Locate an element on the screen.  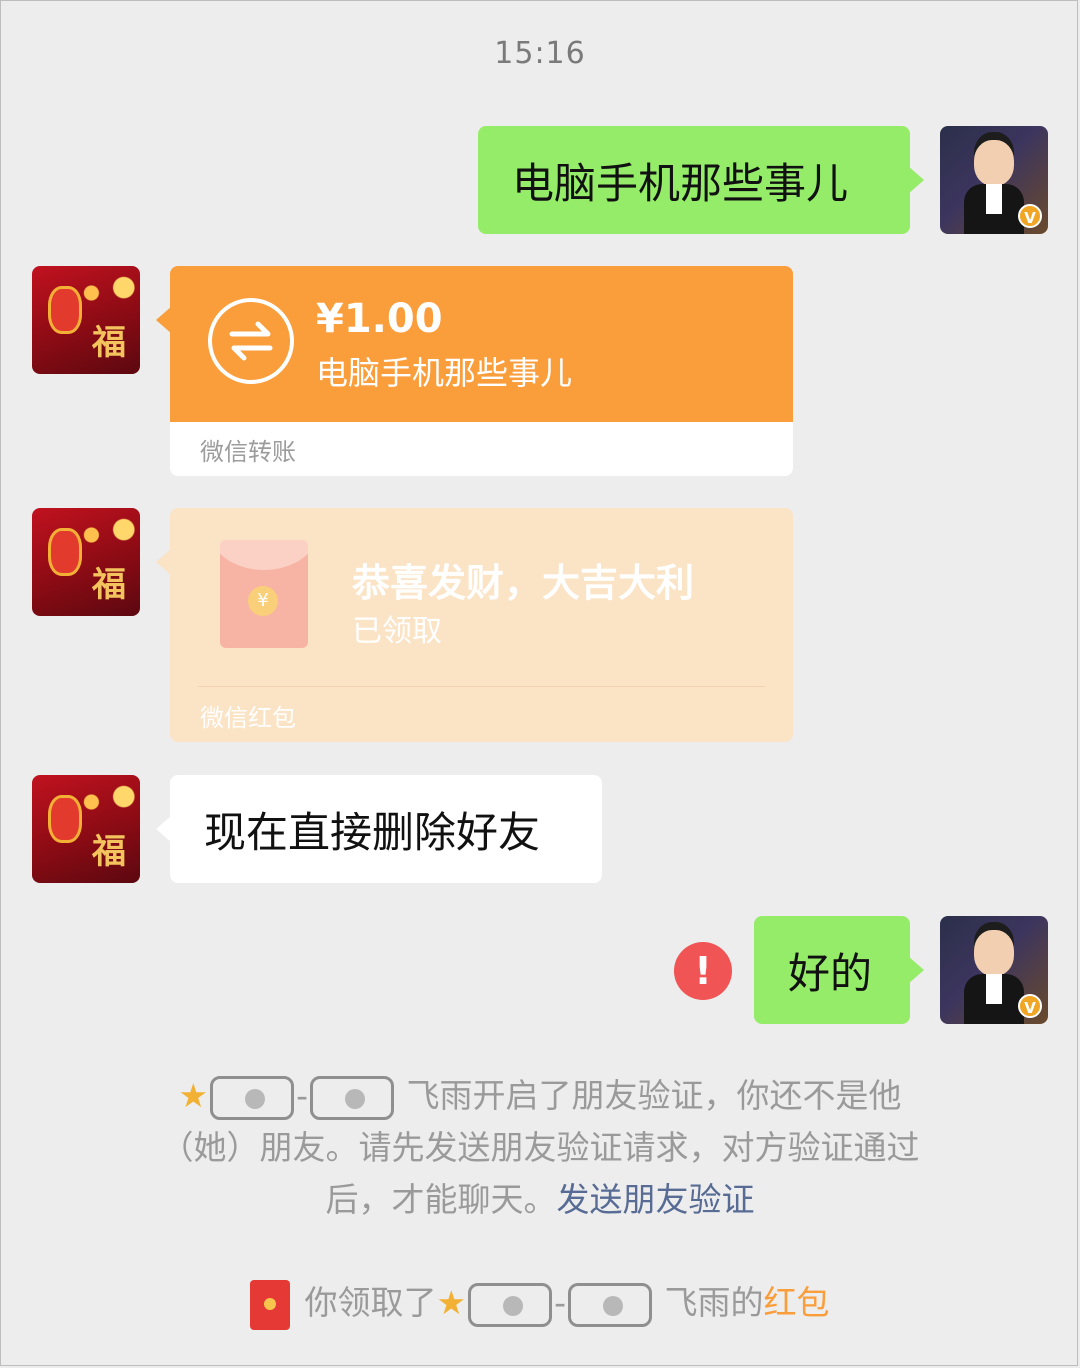
message-bubble-self: 电脑手机那些事儿 is located at coordinates (701, 180).